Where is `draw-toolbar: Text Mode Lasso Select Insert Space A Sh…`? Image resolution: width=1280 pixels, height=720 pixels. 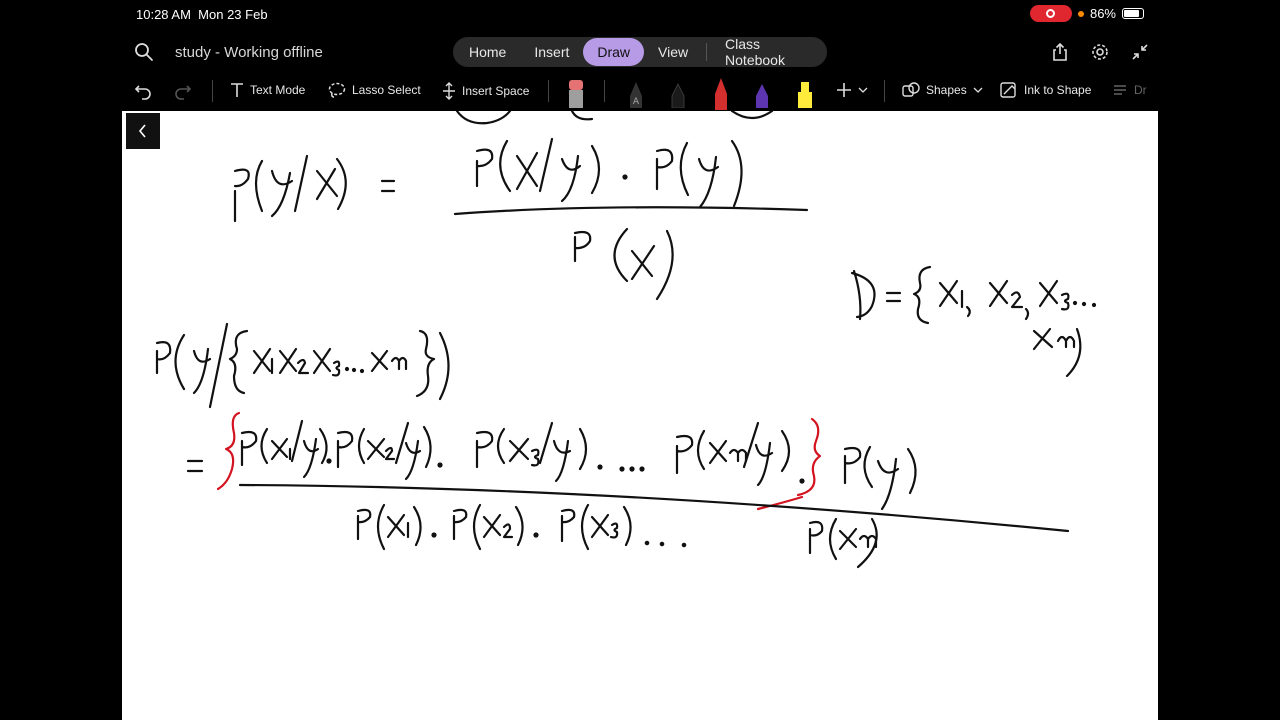 draw-toolbar: Text Mode Lasso Select Insert Space A Sh… is located at coordinates (640, 92).